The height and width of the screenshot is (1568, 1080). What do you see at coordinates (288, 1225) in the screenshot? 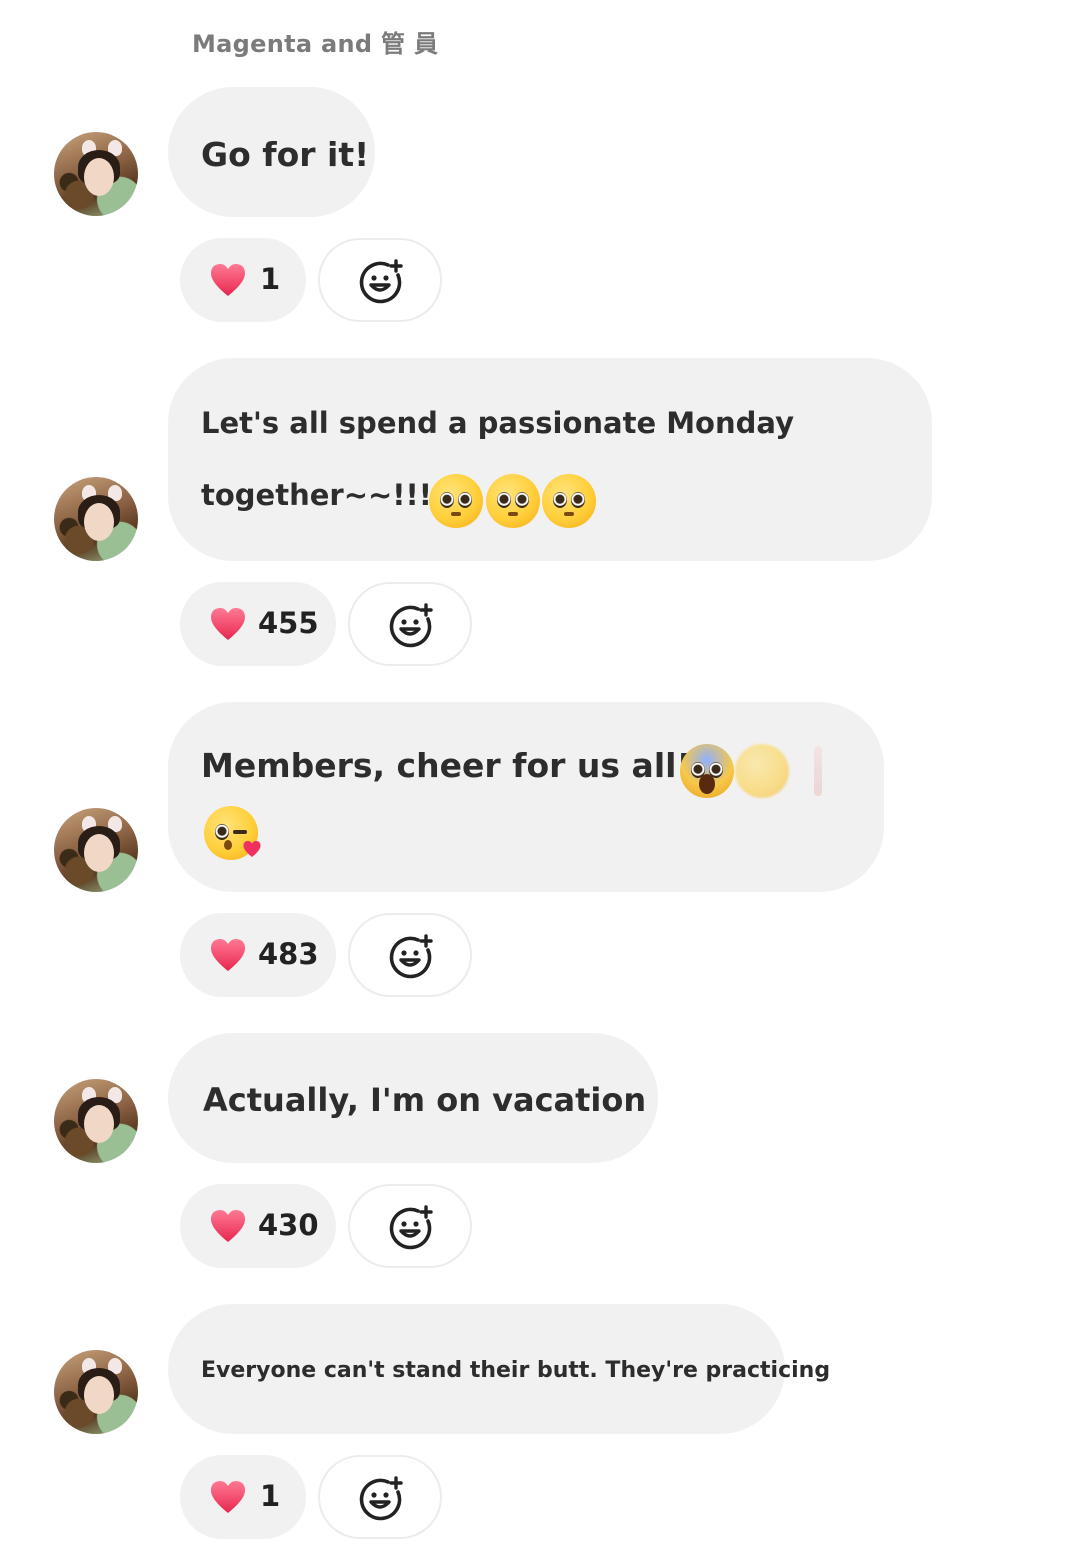
I see `like-count: 430` at bounding box center [288, 1225].